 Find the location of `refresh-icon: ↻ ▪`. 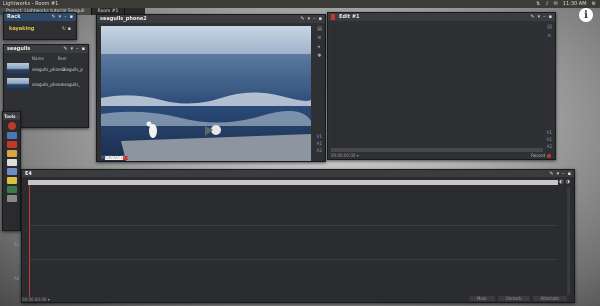

refresh-icon: ↻ ▪ is located at coordinates (66, 29).